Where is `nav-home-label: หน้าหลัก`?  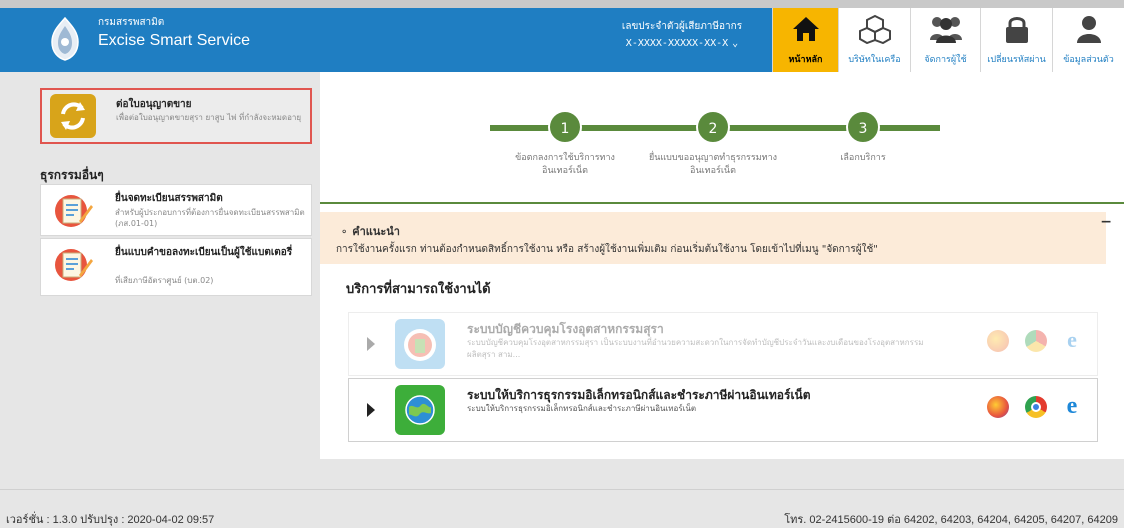 nav-home-label: หน้าหลัก is located at coordinates (805, 60).